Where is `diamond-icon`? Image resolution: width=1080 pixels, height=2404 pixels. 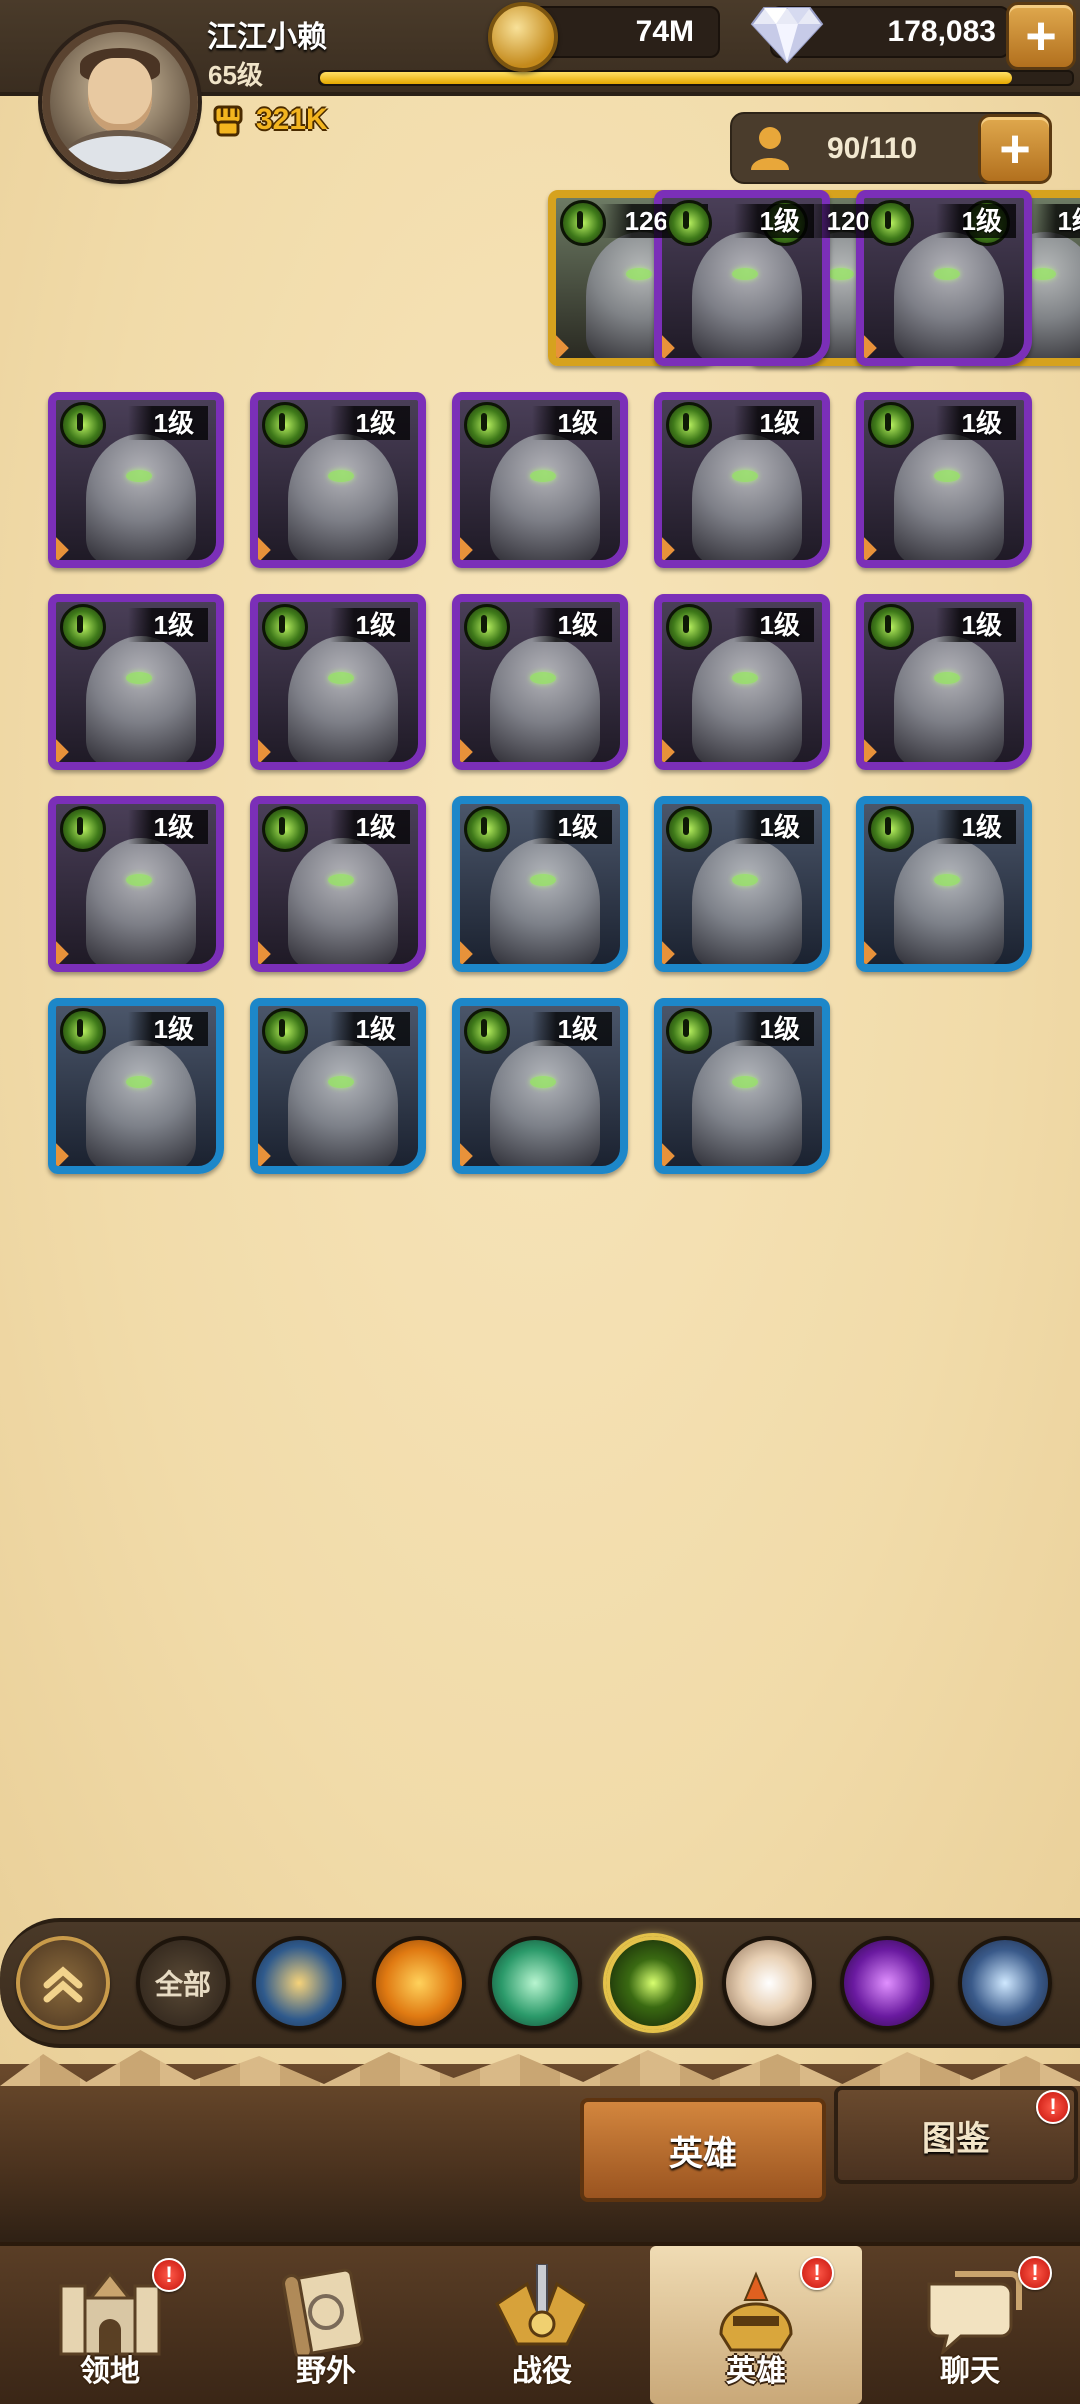 diamond-icon is located at coordinates (787, 34).